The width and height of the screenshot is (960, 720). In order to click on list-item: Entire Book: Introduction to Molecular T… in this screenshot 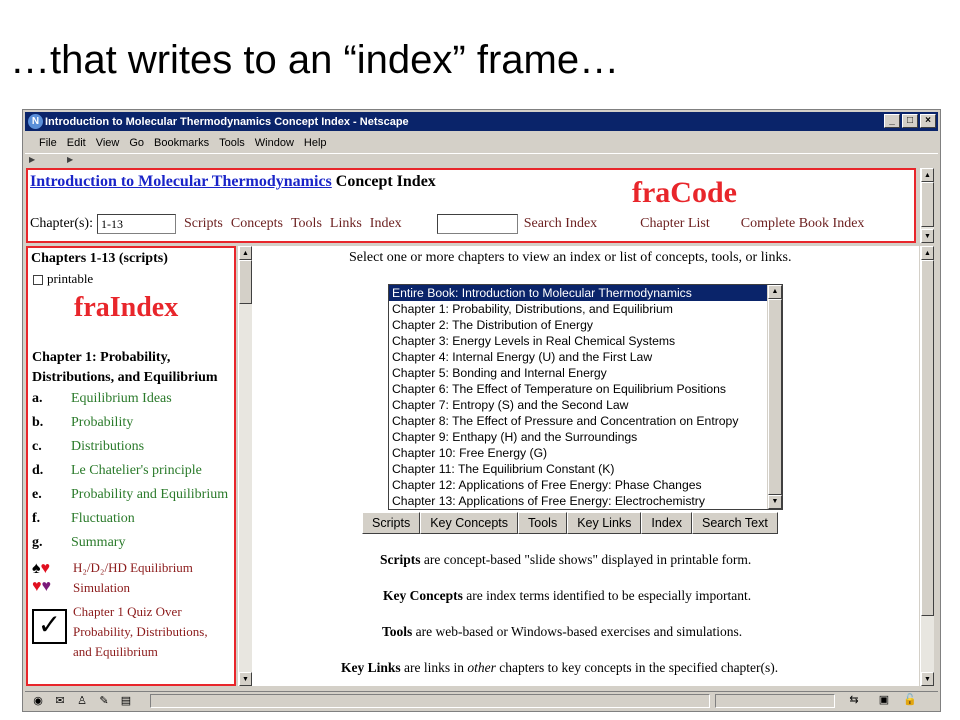, I will do `click(585, 293)`.